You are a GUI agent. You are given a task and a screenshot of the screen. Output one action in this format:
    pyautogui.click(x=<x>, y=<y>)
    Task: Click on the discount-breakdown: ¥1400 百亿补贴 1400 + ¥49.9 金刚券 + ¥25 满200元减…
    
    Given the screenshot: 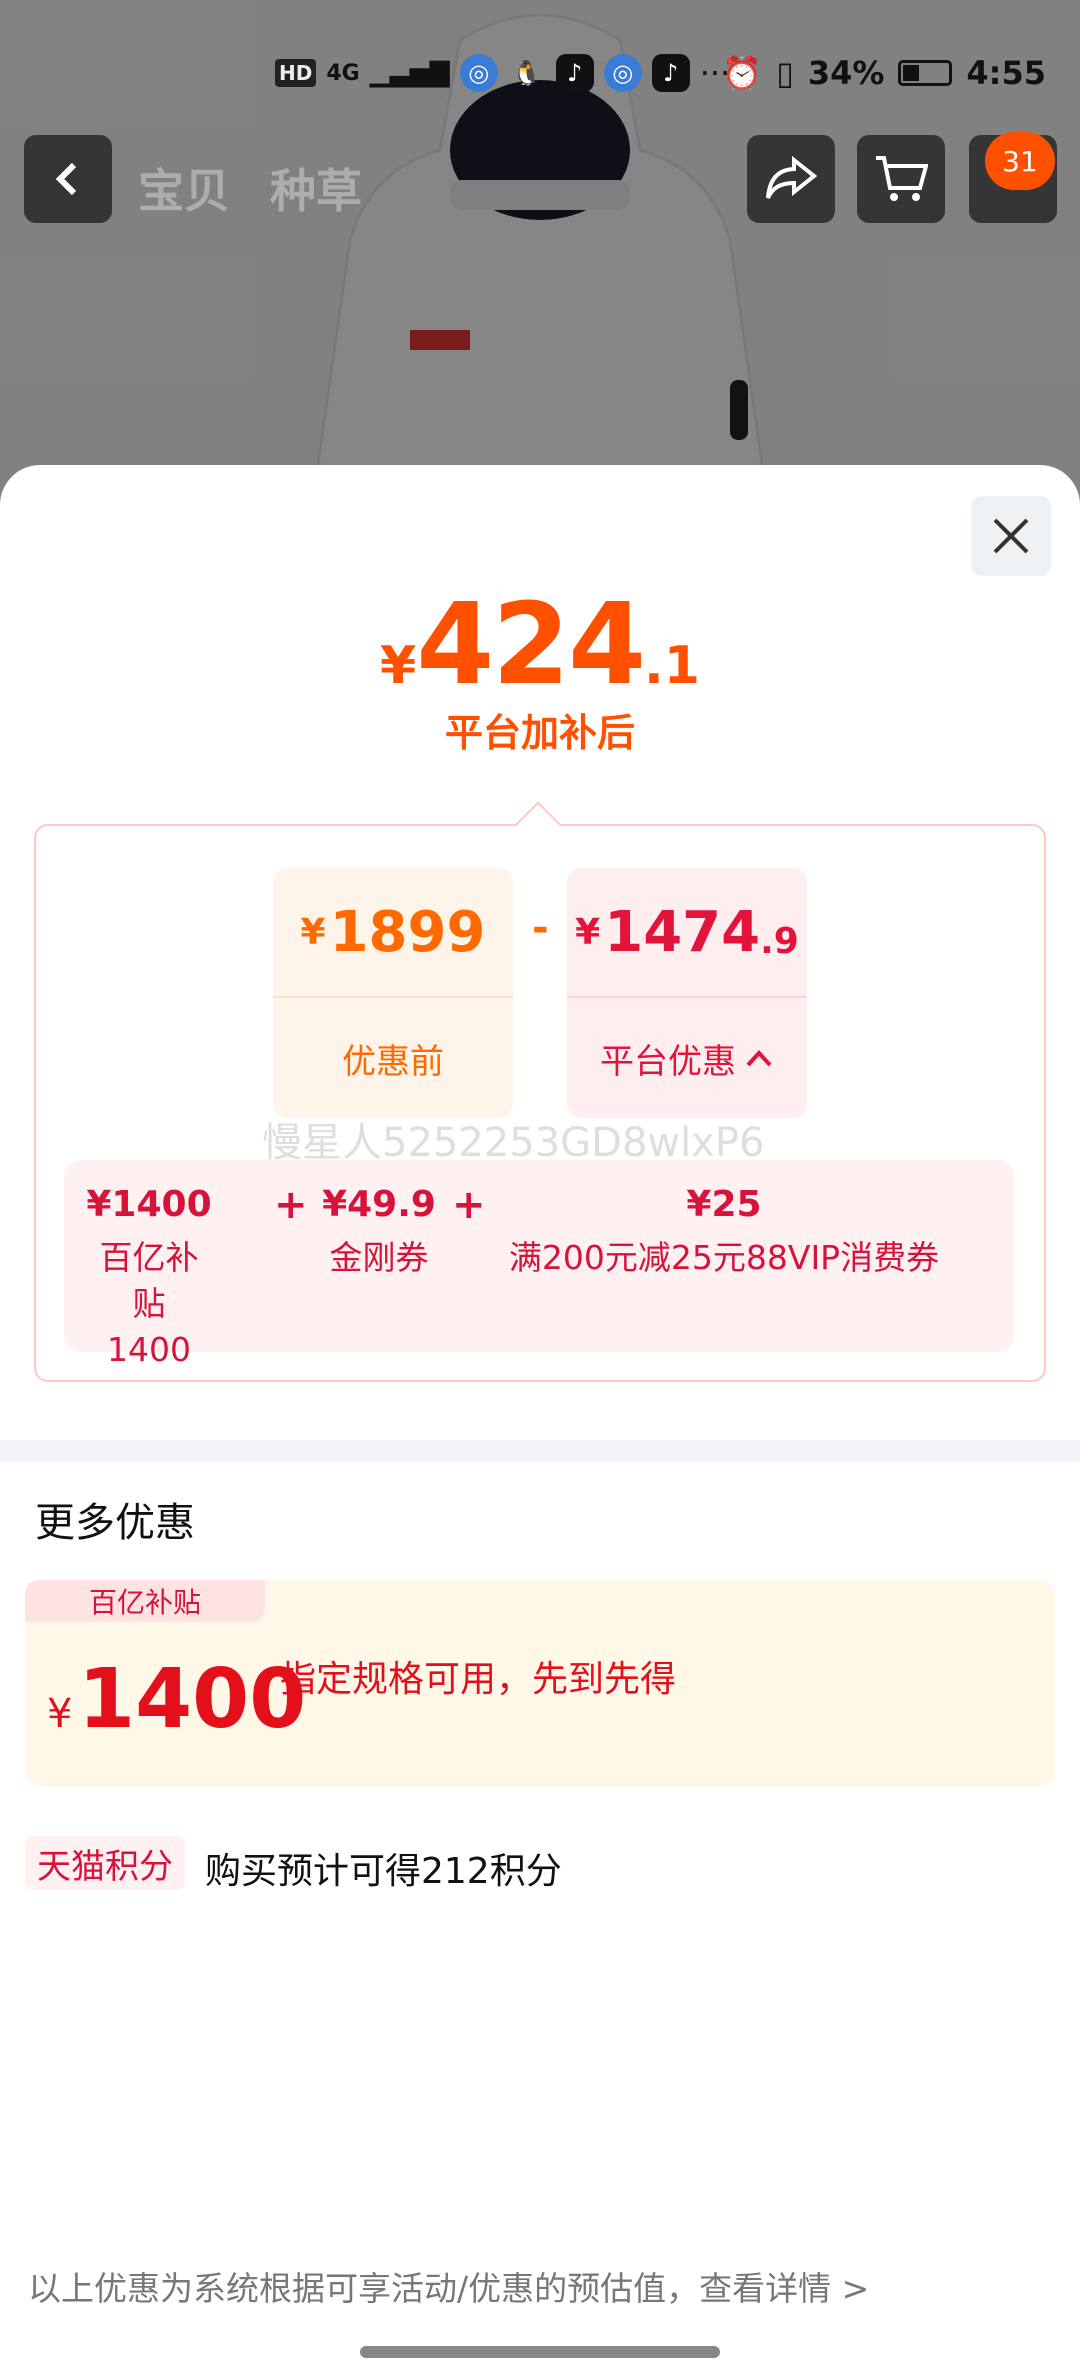 What is the action you would take?
    pyautogui.click(x=539, y=1264)
    